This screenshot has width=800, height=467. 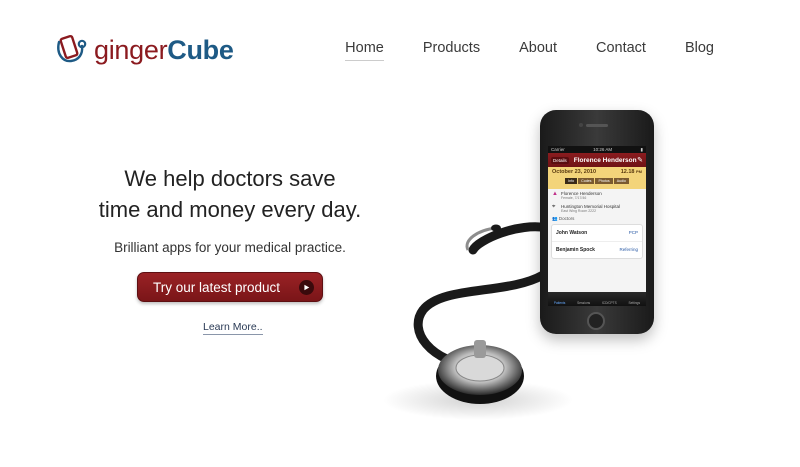 What do you see at coordinates (574, 198) in the screenshot?
I see `patient-sub: Female, 7/17/46` at bounding box center [574, 198].